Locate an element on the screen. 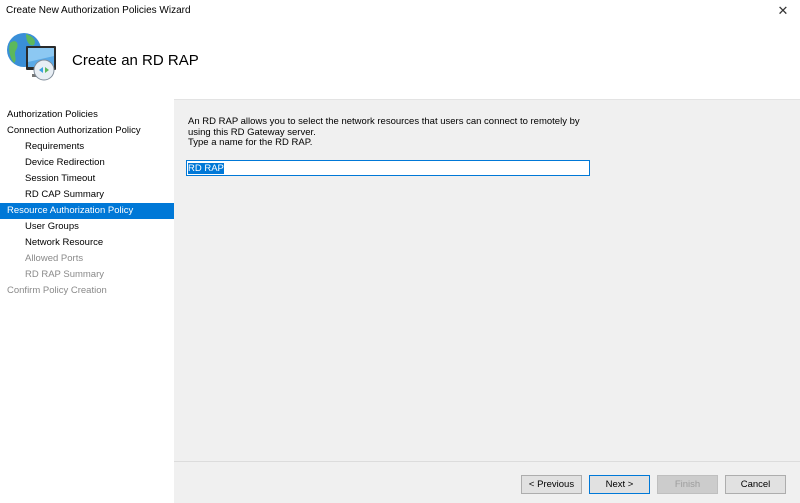 The image size is (800, 503). nav-item-label: Resource Authorization Policy is located at coordinates (70, 210).